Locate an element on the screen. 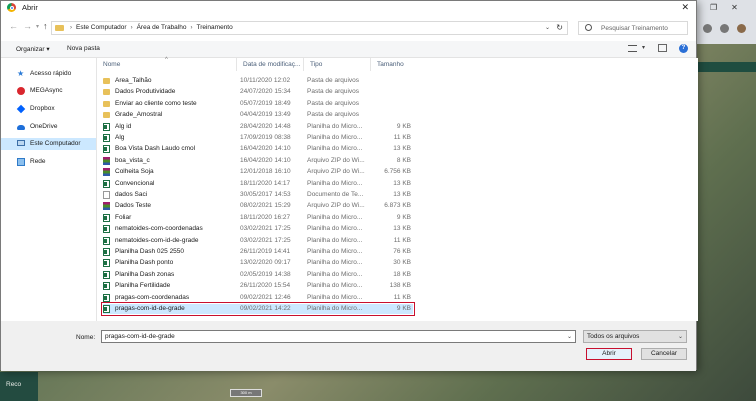  search-box is located at coordinates (633, 28).